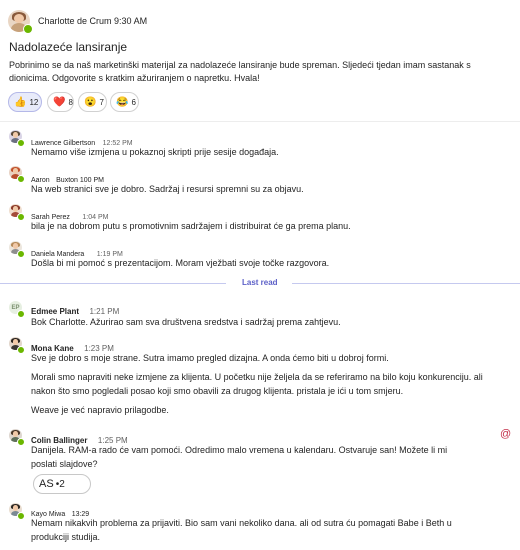 The image size is (520, 550). I want to click on heart-icon: ❤️, so click(59, 102).